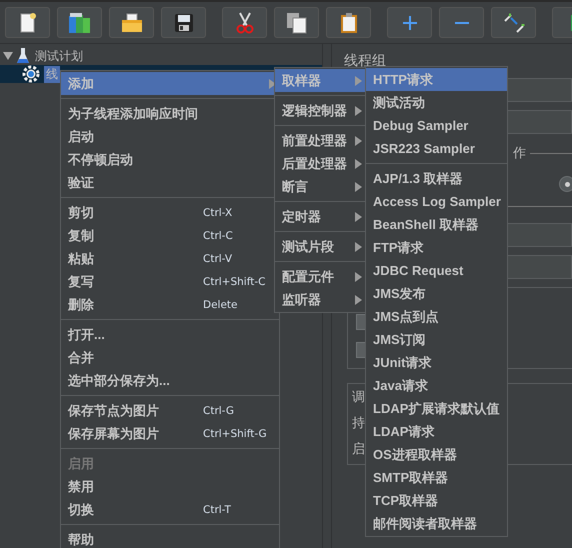  Describe the element at coordinates (519, 153) in the screenshot. I see `group-title: 作` at that location.